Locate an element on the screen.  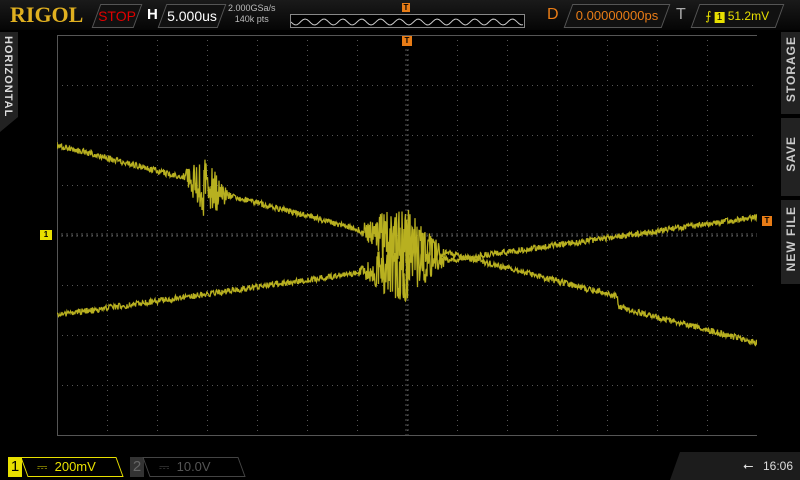
ch2-scale: ⎓ 10.0V is located at coordinates (194, 467).